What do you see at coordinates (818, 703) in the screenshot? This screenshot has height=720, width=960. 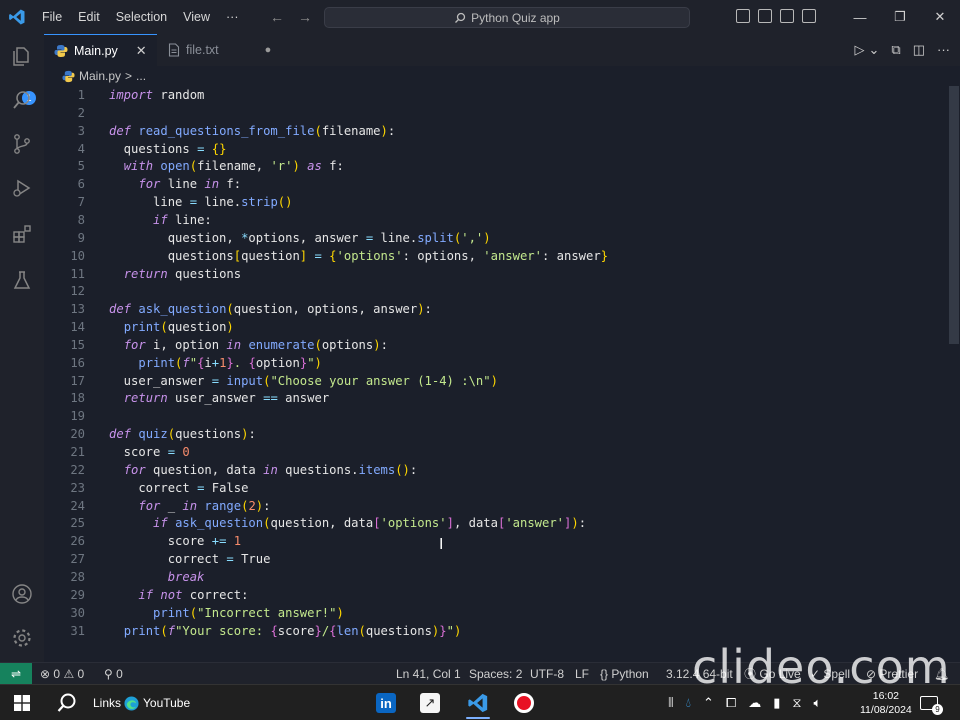 I see `volume-icon: 🔈︎` at bounding box center [818, 703].